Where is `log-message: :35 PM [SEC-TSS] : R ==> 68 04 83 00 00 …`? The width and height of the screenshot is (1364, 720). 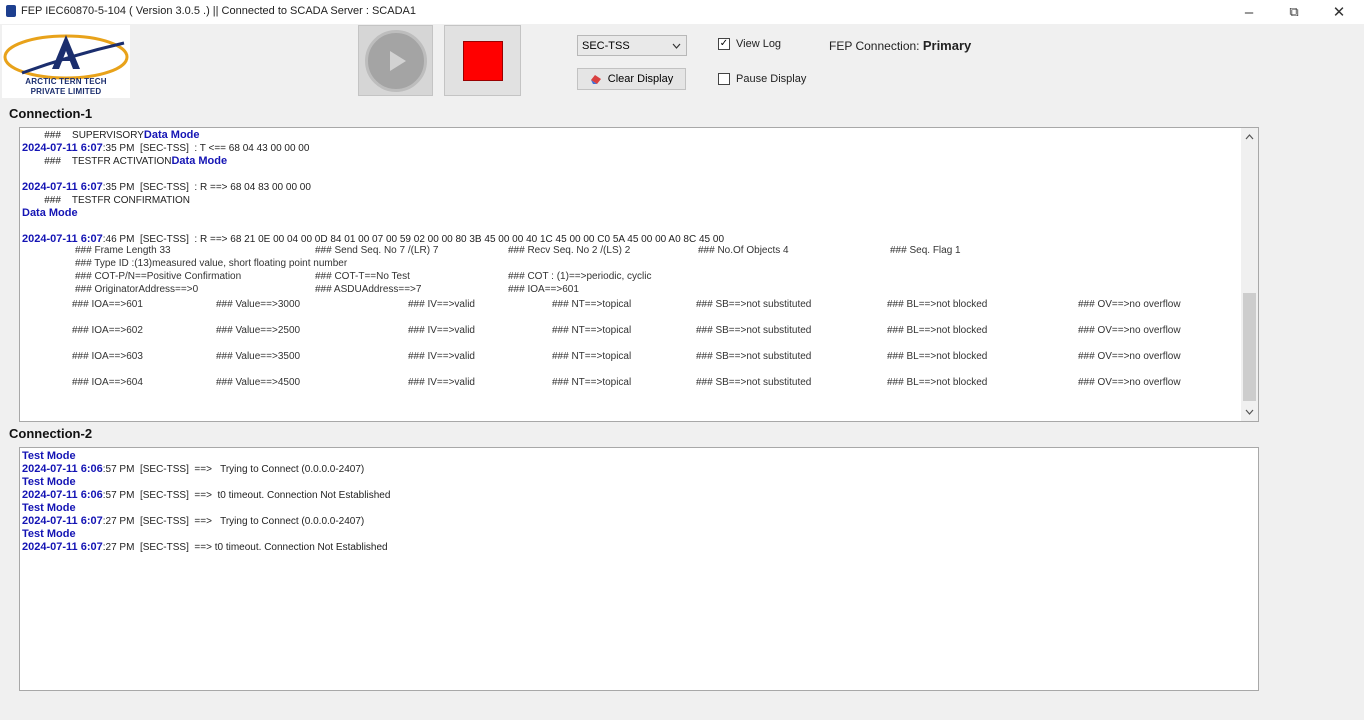
log-message: :35 PM [SEC-TSS] : R ==> 68 04 83 00 00 … is located at coordinates (206, 187).